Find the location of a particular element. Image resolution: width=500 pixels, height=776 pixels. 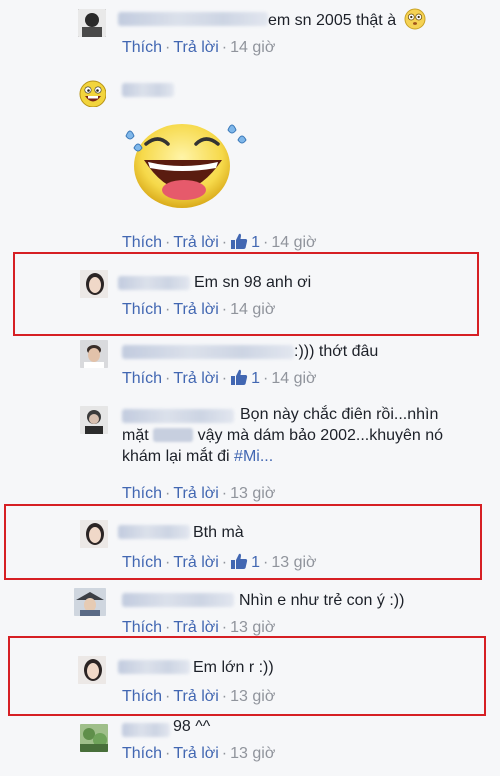

comment-4: :))) thớt đâu Thích · Trả lời · 1 · 14 giờ is located at coordinates (250, 365).